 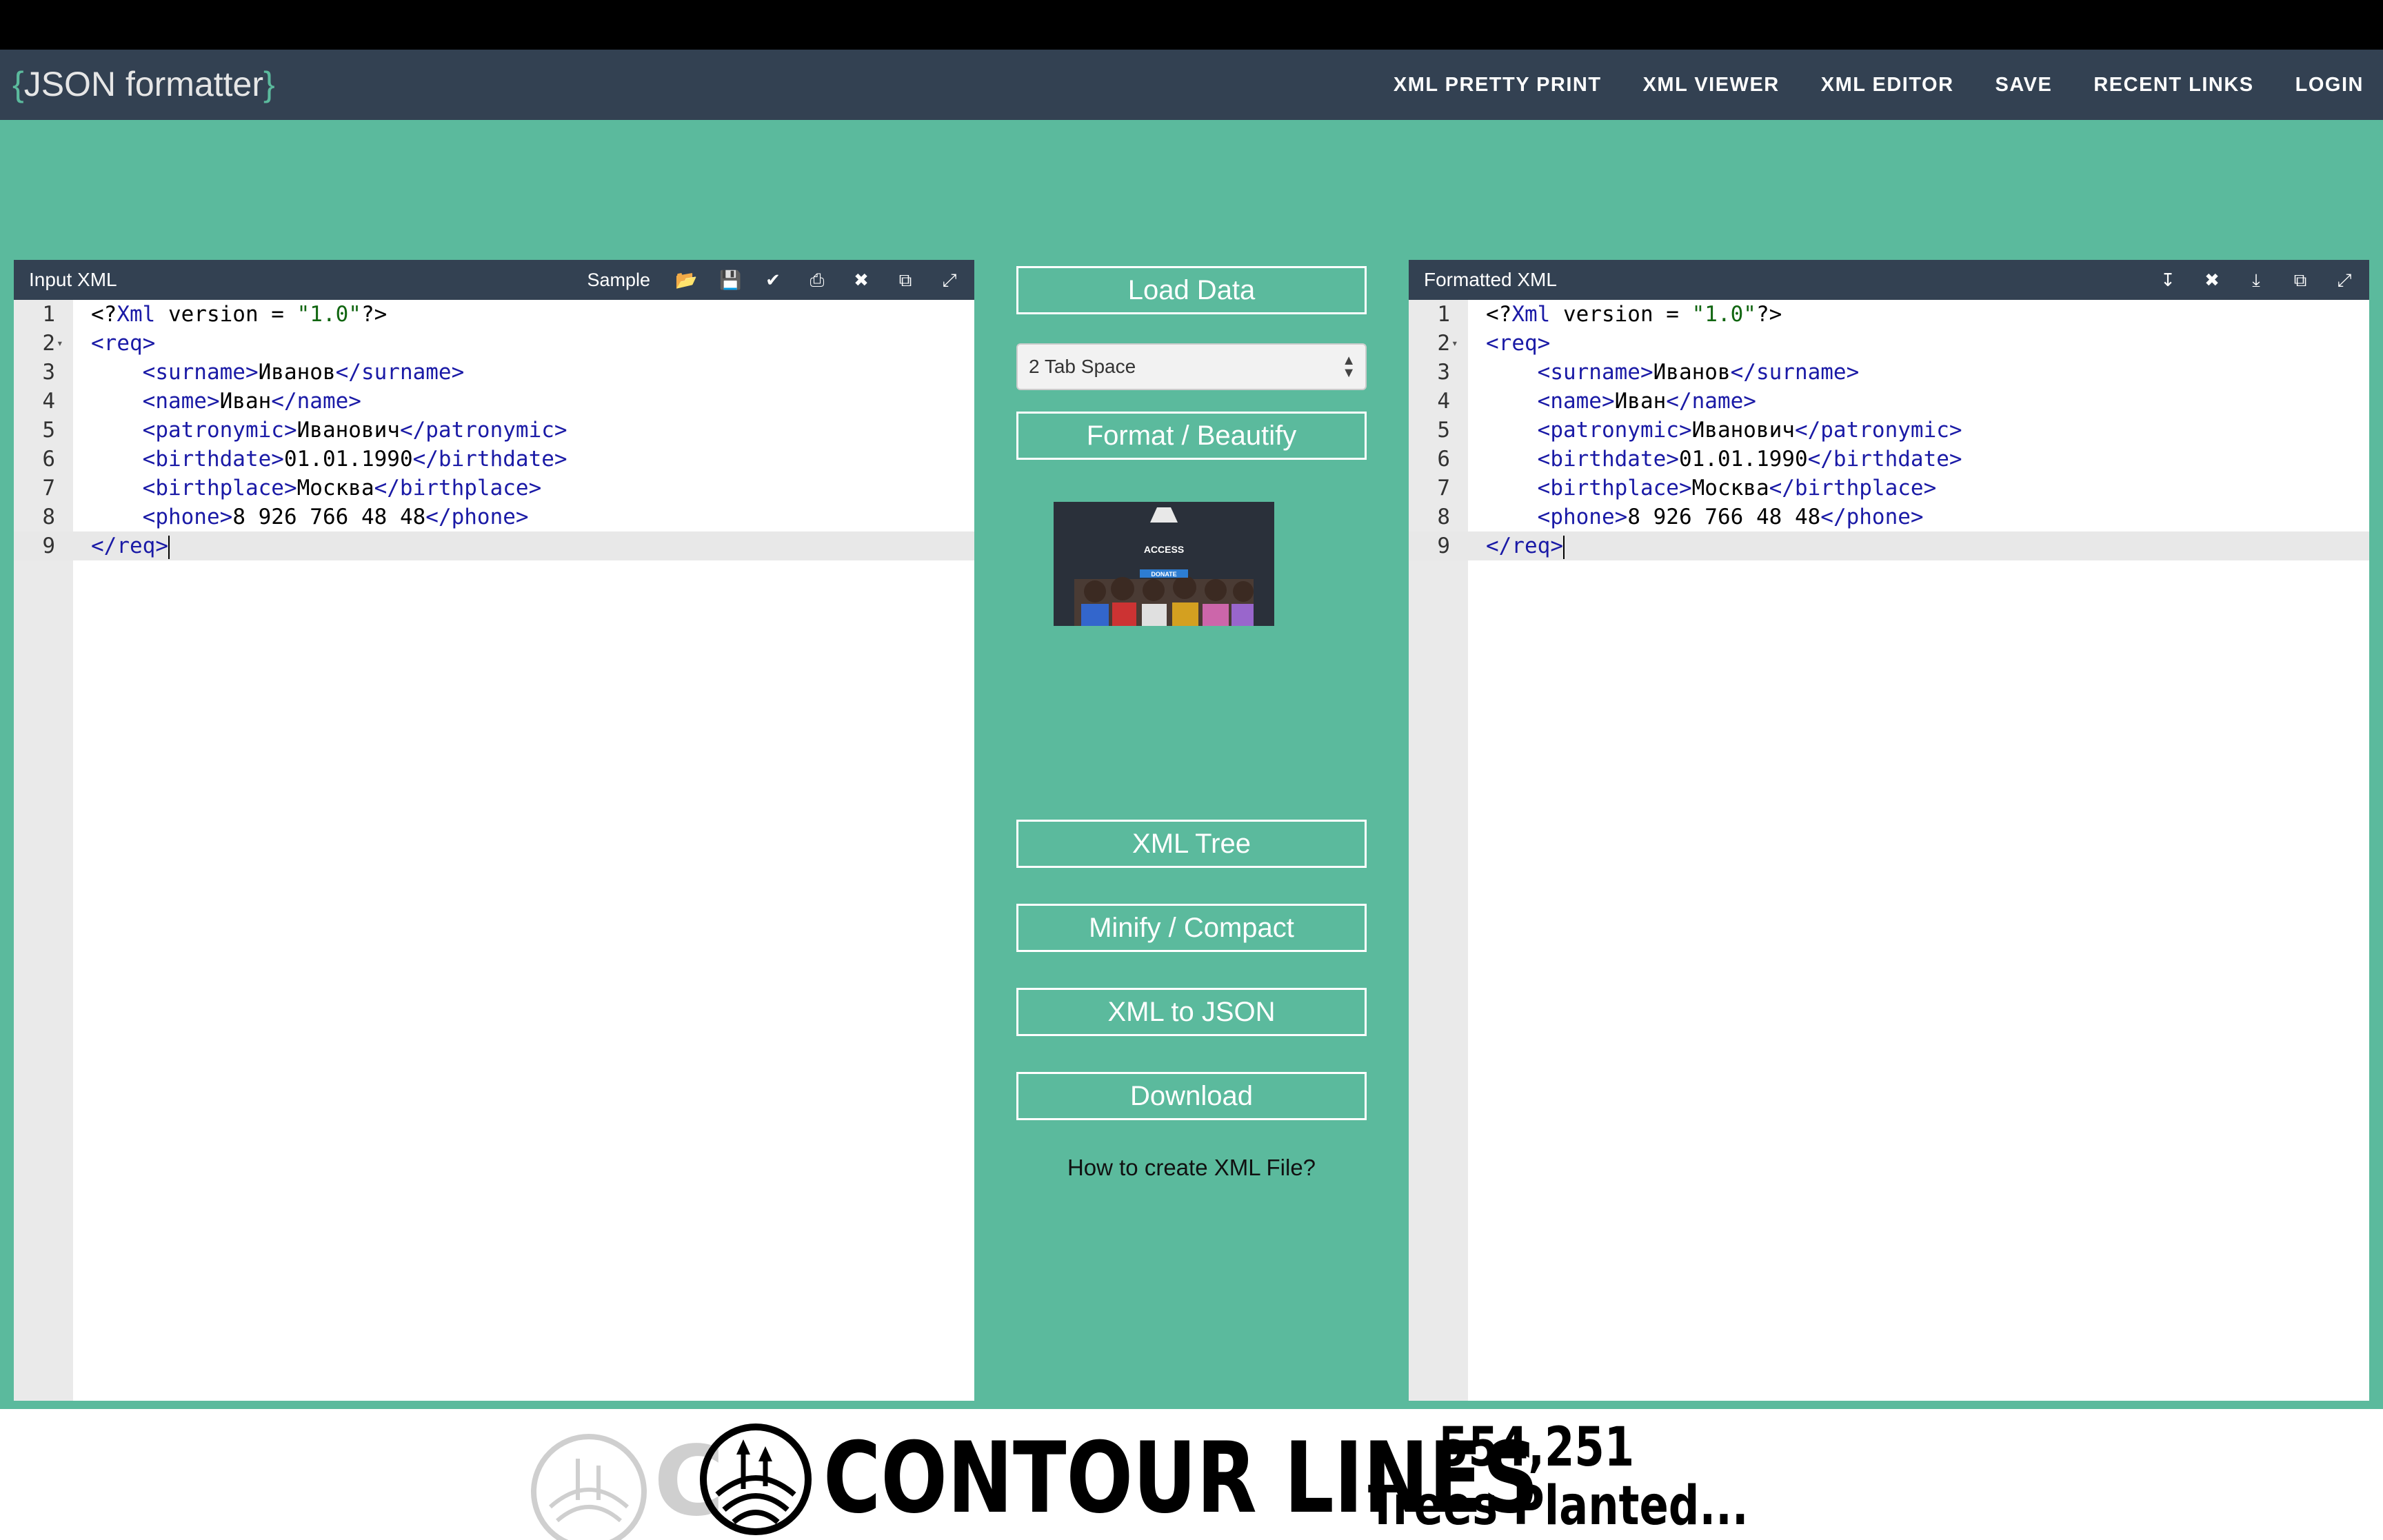 I want to click on xml-tree-button: XML Tree, so click(x=1191, y=844).